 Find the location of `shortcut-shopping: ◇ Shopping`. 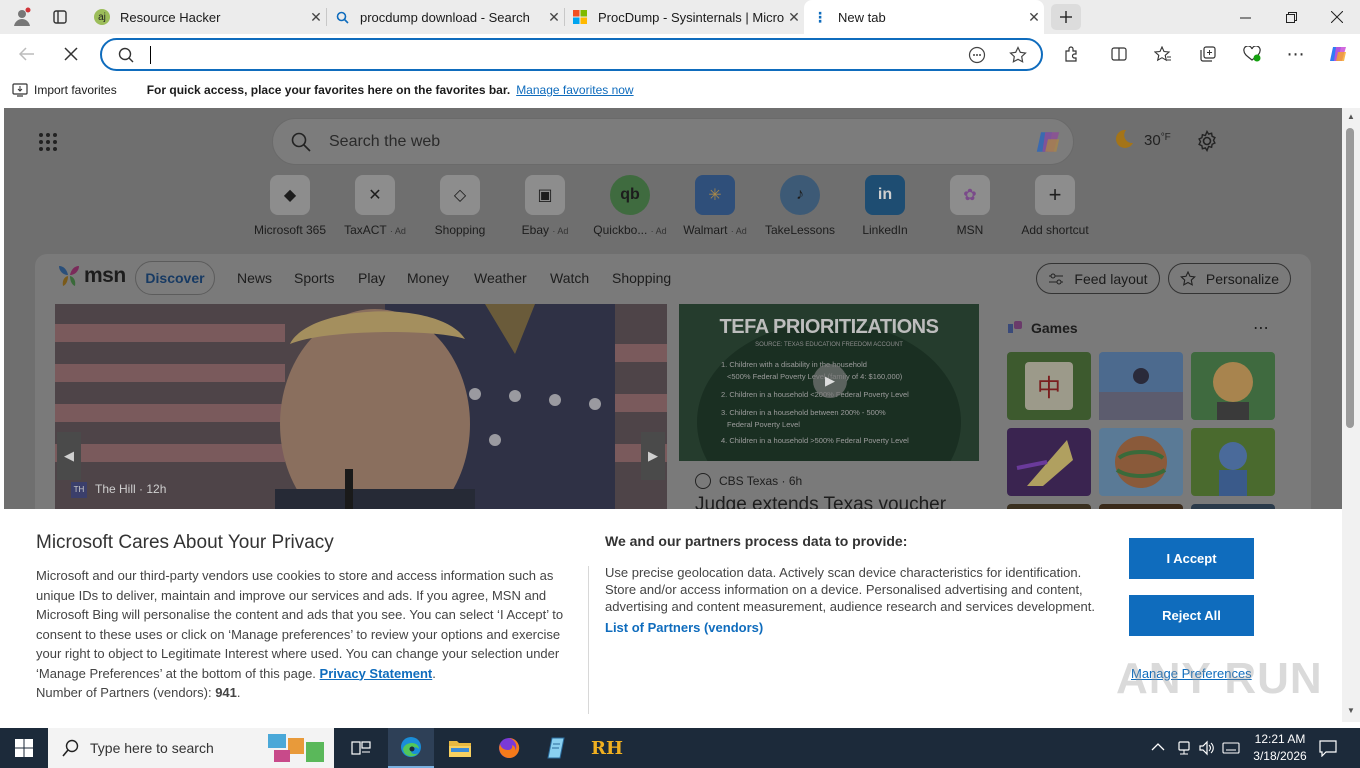

shortcut-shopping: ◇ Shopping is located at coordinates (460, 206).